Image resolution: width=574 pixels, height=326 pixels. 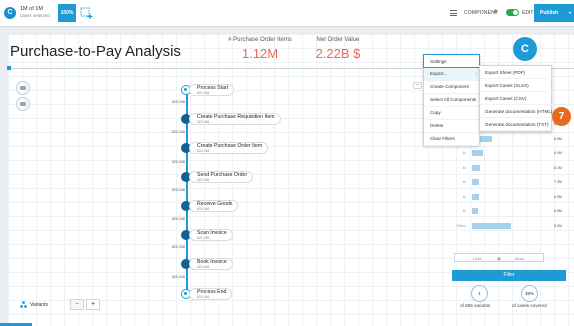 I want to click on variants-increase-button: +, so click(x=93, y=304).